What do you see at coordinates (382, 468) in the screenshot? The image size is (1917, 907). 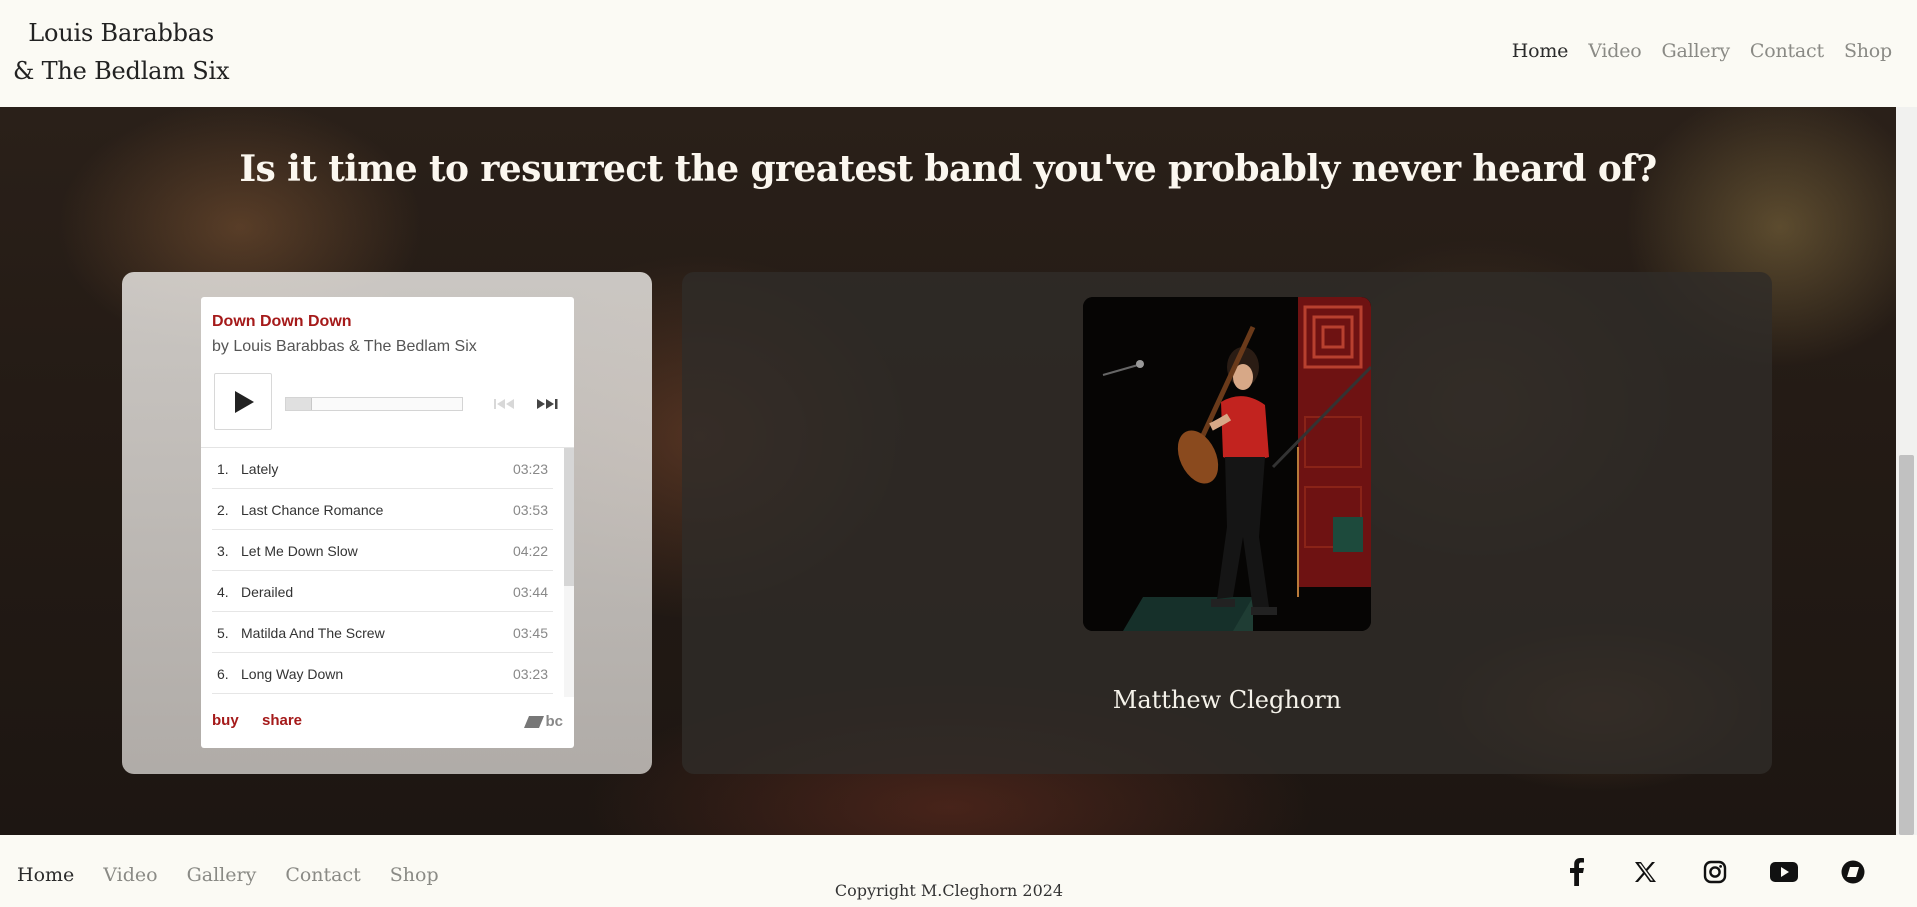 I see `track-row: 1. Lately 03:23` at bounding box center [382, 468].